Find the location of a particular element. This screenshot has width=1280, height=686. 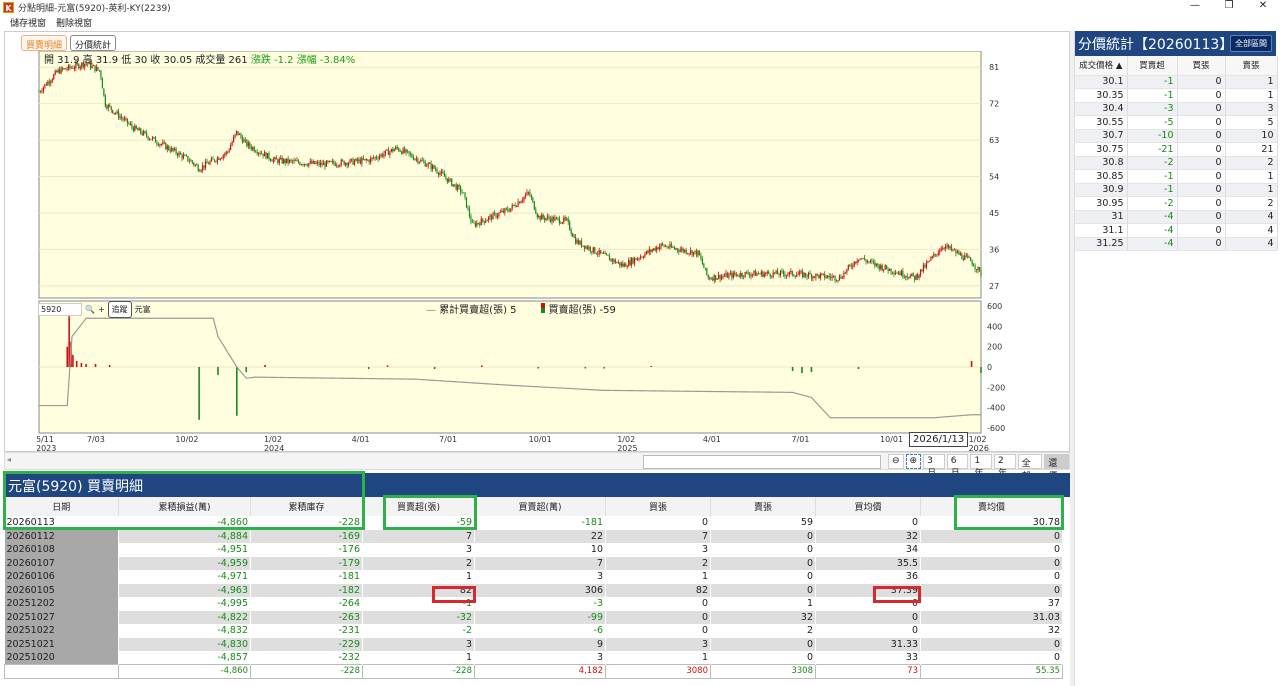

column-header: 日期 is located at coordinates (61, 506).